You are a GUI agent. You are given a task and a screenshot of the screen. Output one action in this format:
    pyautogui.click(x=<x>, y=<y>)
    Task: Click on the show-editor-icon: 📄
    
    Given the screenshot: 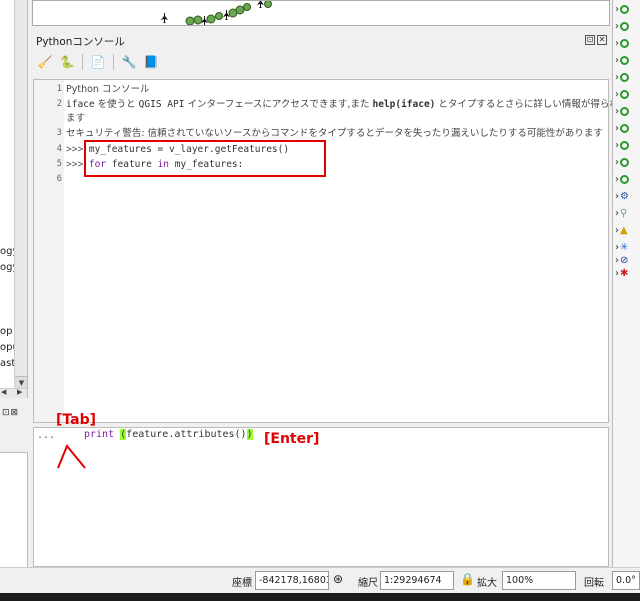 What is the action you would take?
    pyautogui.click(x=98, y=62)
    